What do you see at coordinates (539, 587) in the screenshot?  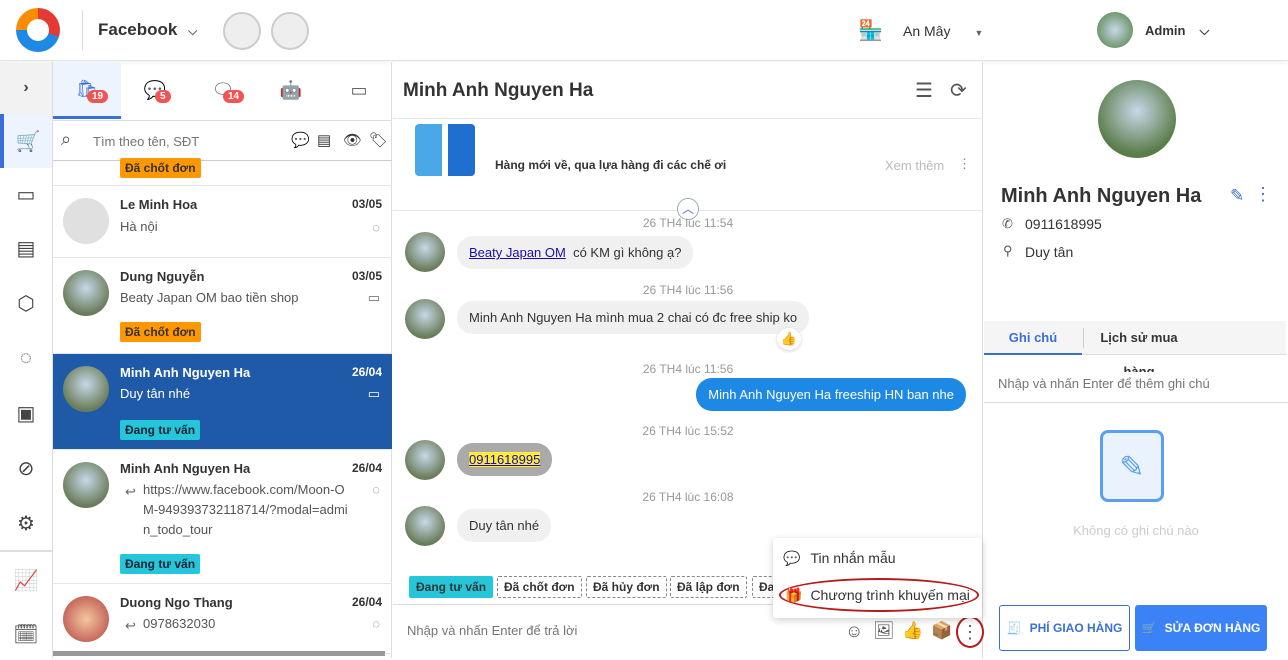 I see `tag-closed: Đã chốt đơn` at bounding box center [539, 587].